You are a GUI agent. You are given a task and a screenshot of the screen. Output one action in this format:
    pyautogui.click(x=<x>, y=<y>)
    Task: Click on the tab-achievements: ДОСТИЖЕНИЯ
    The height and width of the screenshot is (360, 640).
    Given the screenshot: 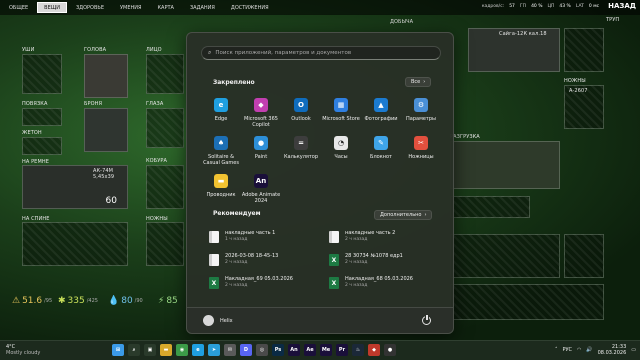 What is the action you would take?
    pyautogui.click(x=250, y=7)
    